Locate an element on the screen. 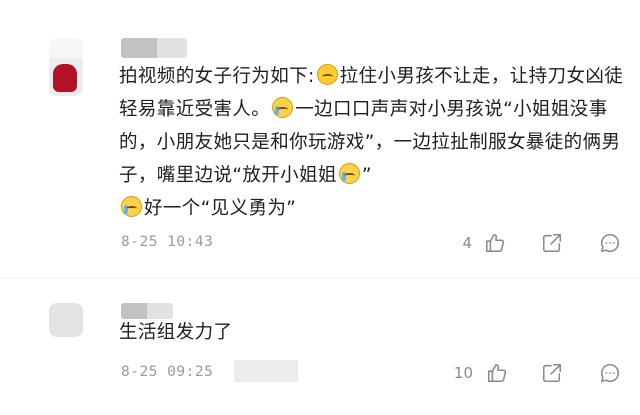  grimace-emoji-icon is located at coordinates (327, 74).